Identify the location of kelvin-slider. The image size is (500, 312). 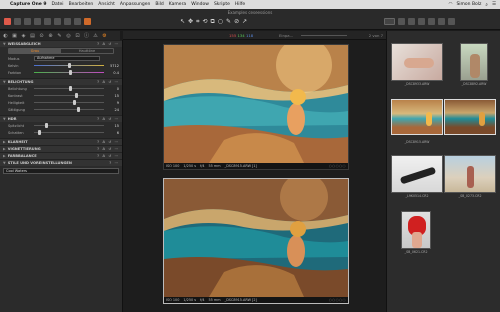
(69, 65).